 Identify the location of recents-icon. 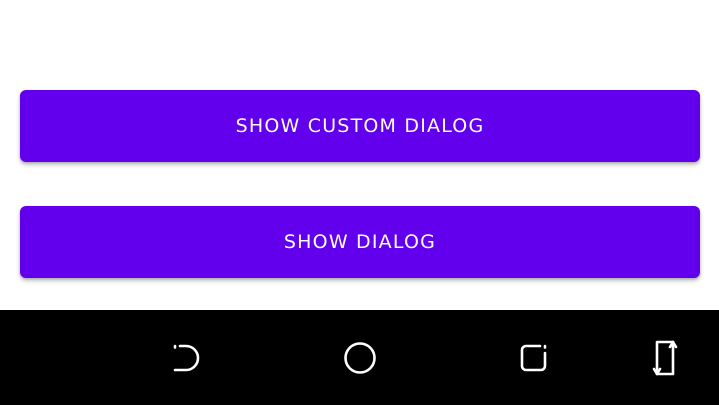
(533, 358).